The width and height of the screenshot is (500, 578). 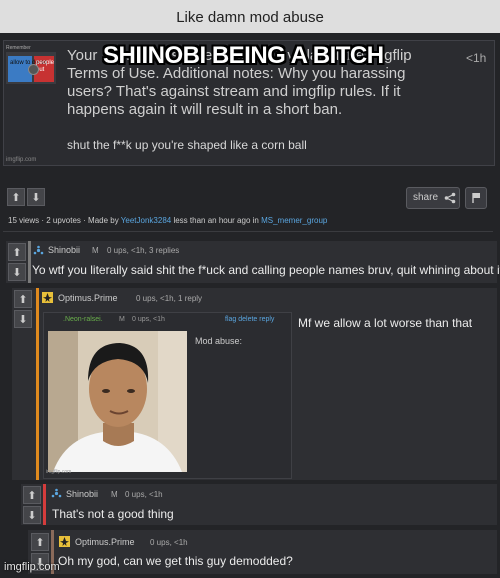 I want to click on comment-3-username: Shinobii, so click(x=82, y=494).